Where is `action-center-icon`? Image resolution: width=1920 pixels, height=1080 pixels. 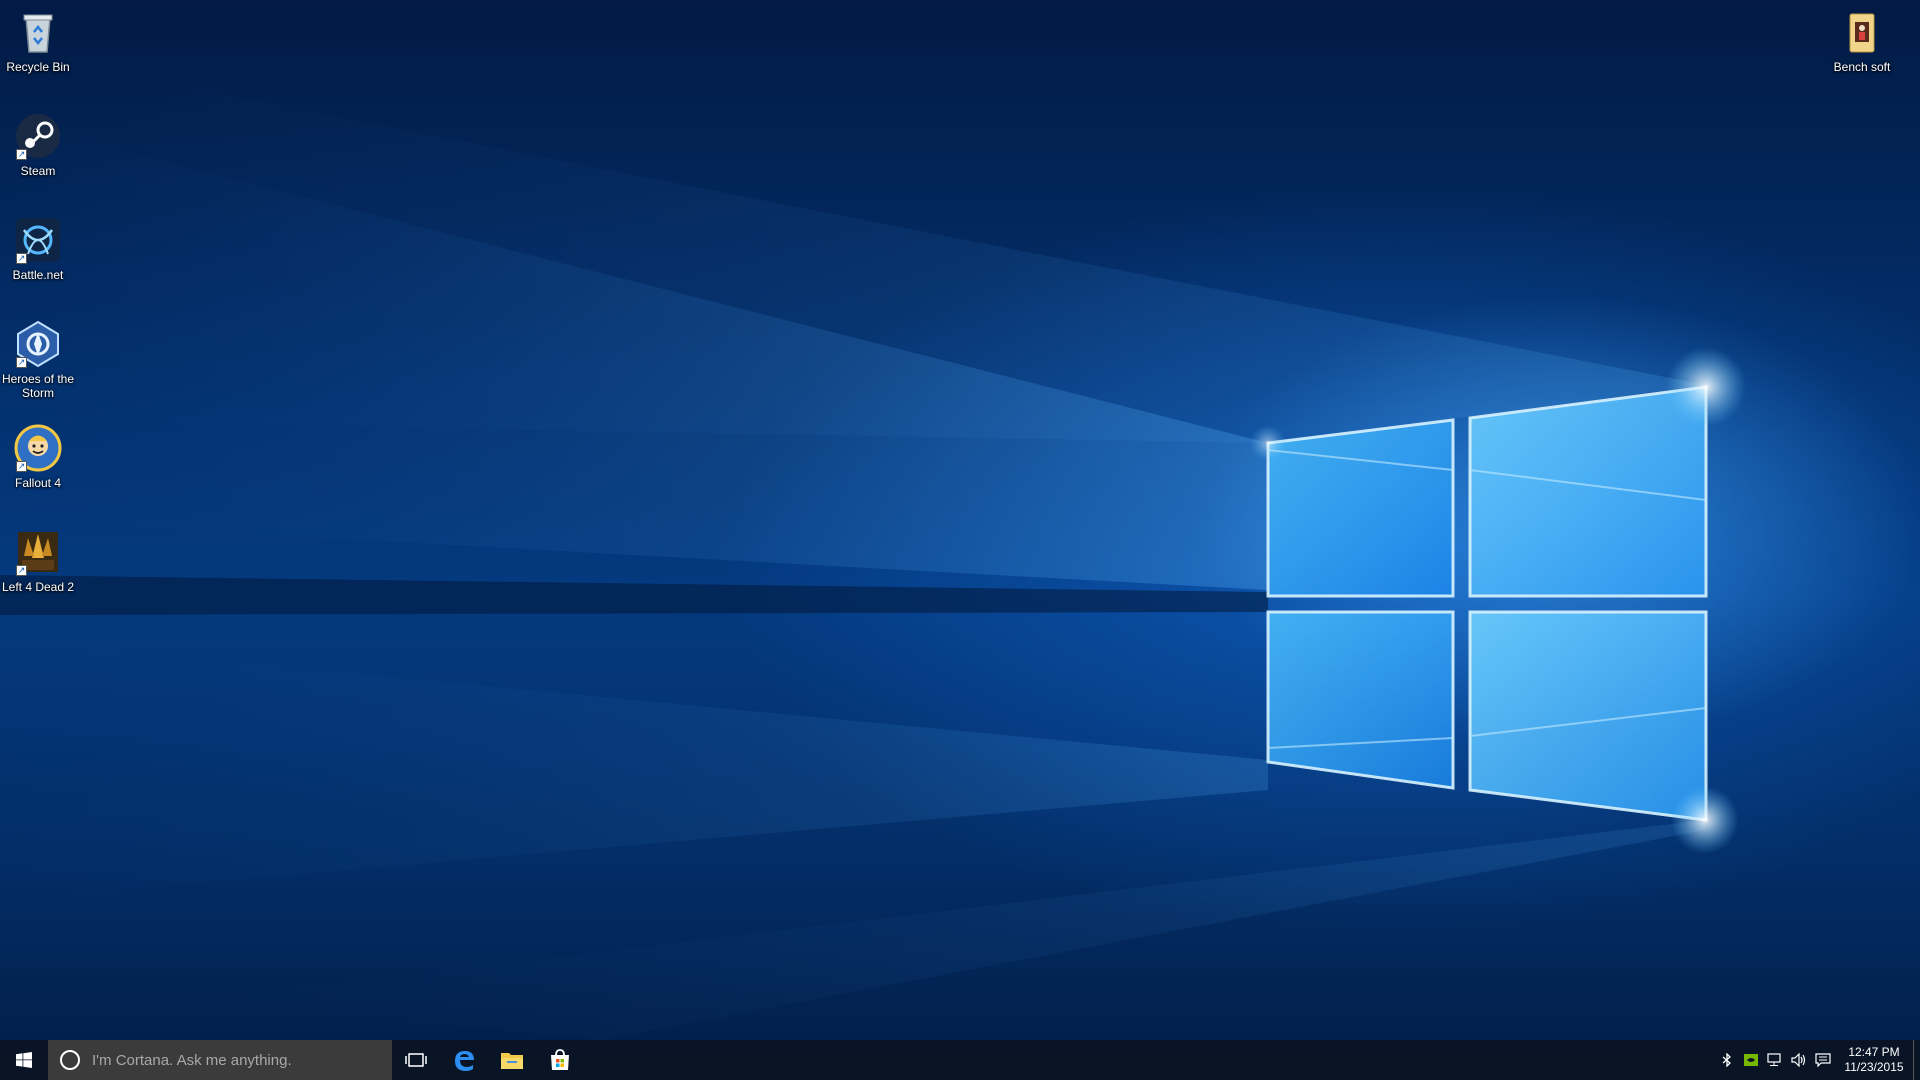
action-center-icon is located at coordinates (1823, 1060).